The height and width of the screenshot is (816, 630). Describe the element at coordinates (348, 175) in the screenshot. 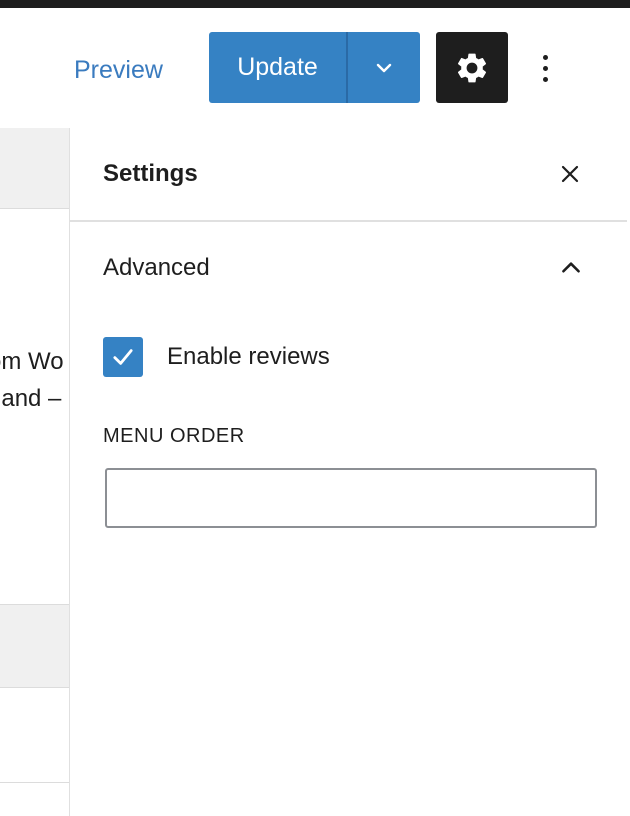

I see `sidebar-header: Settings` at that location.